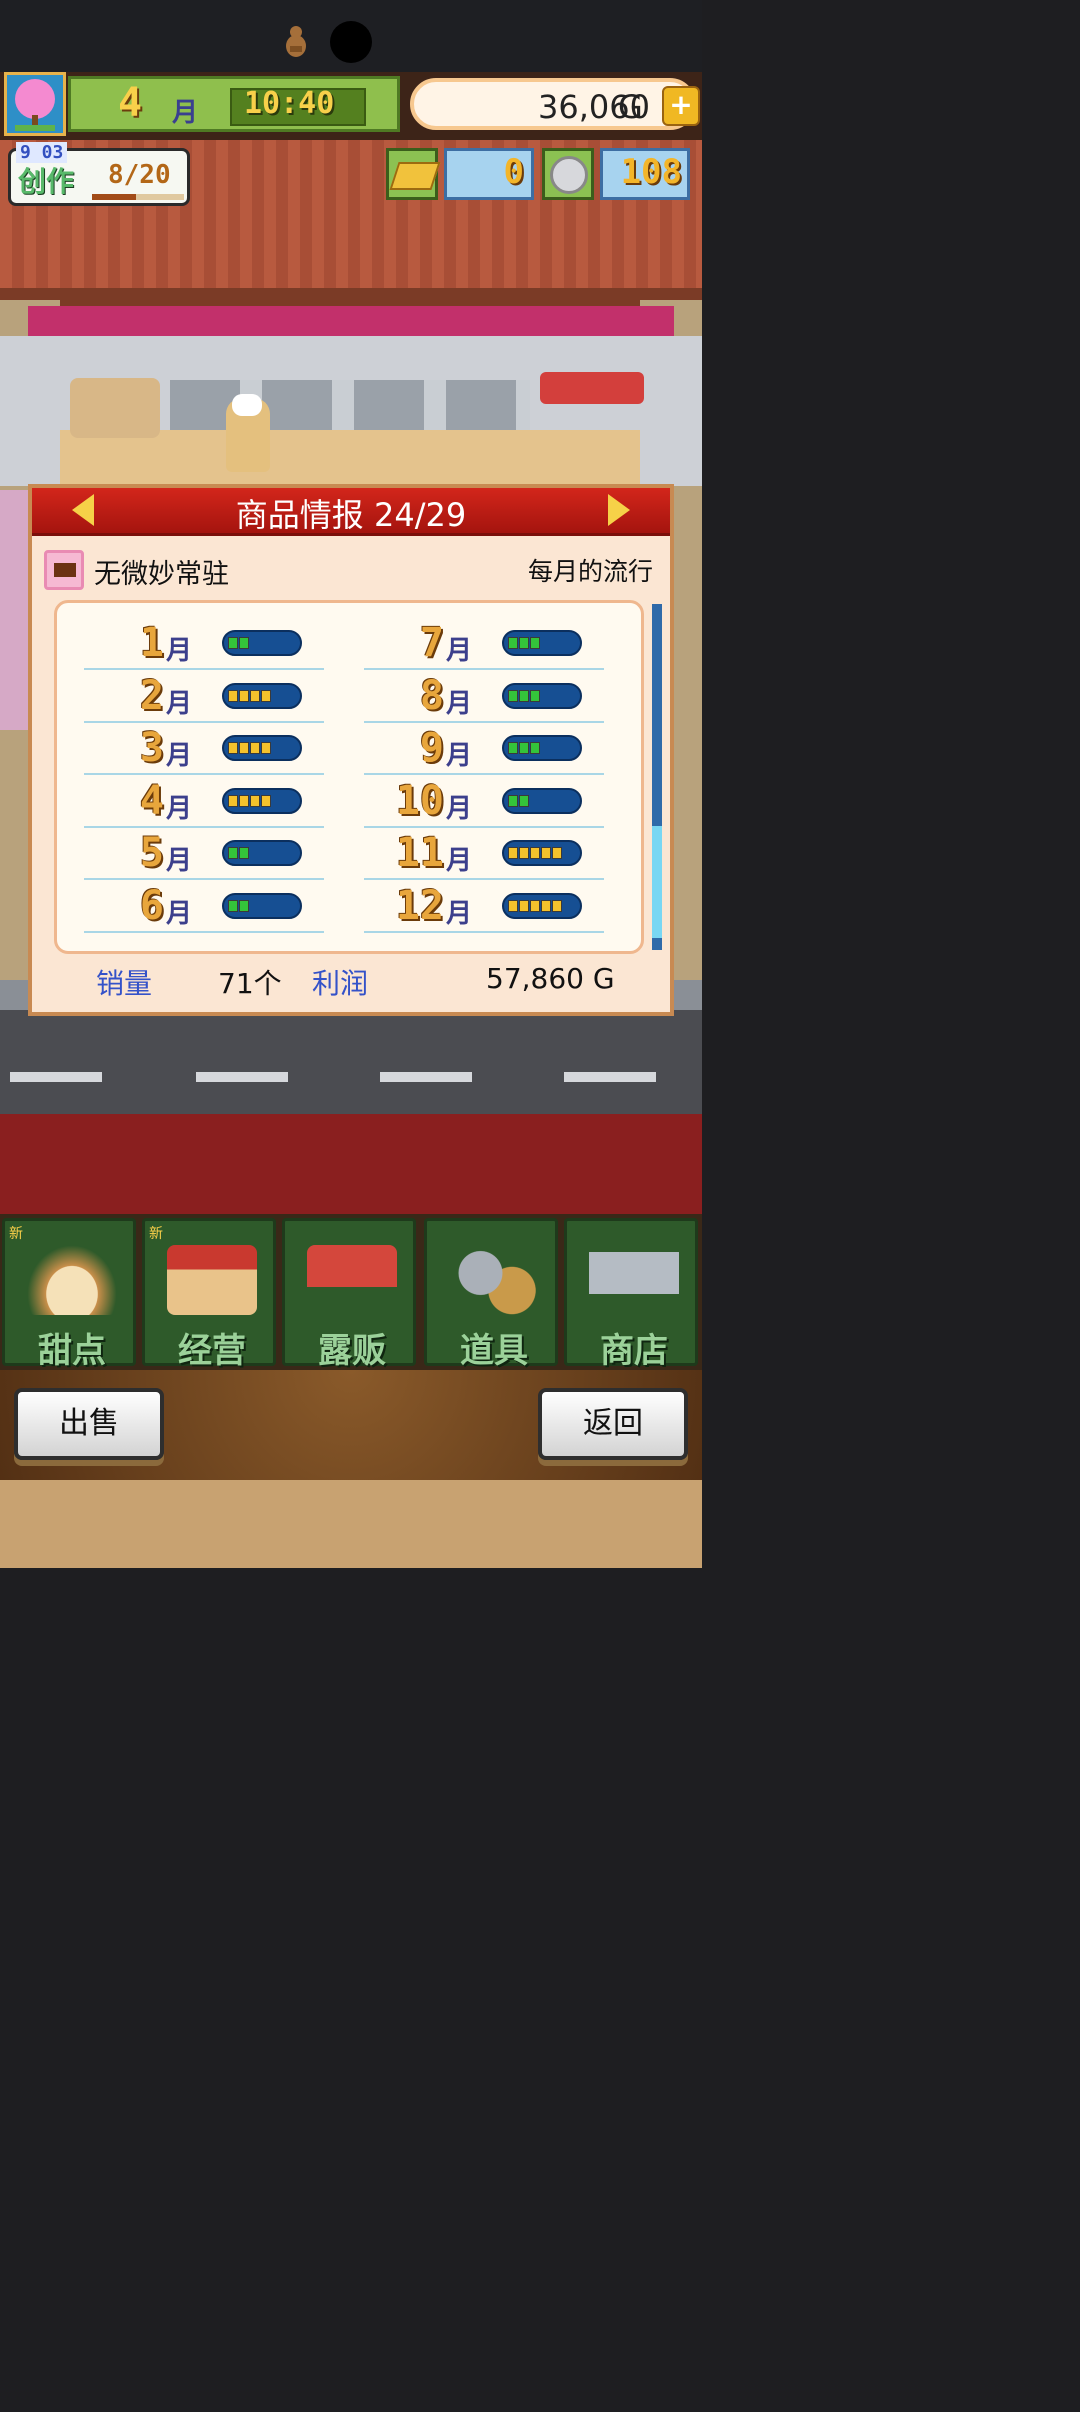 The image size is (1080, 2412). I want to click on notification-icon, so click(296, 41).